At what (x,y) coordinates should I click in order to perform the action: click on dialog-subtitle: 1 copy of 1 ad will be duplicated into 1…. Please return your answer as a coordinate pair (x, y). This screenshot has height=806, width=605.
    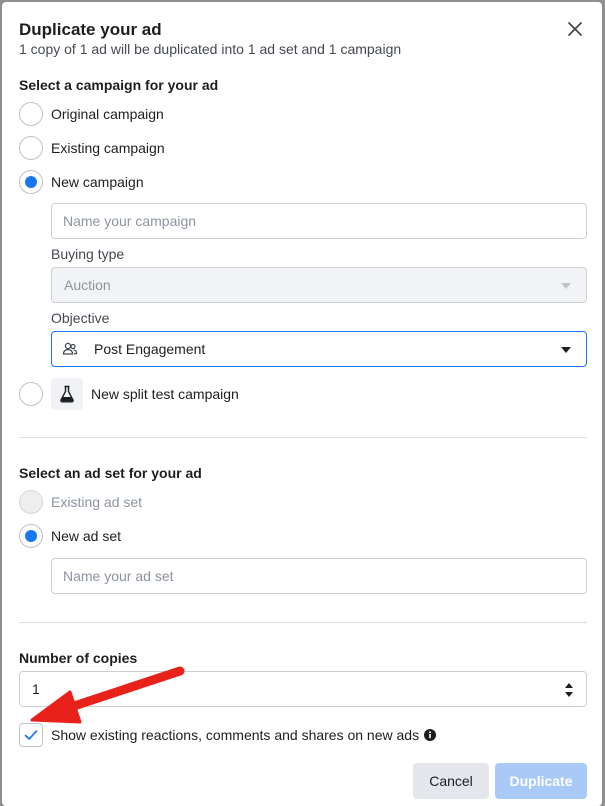
    Looking at the image, I should click on (210, 49).